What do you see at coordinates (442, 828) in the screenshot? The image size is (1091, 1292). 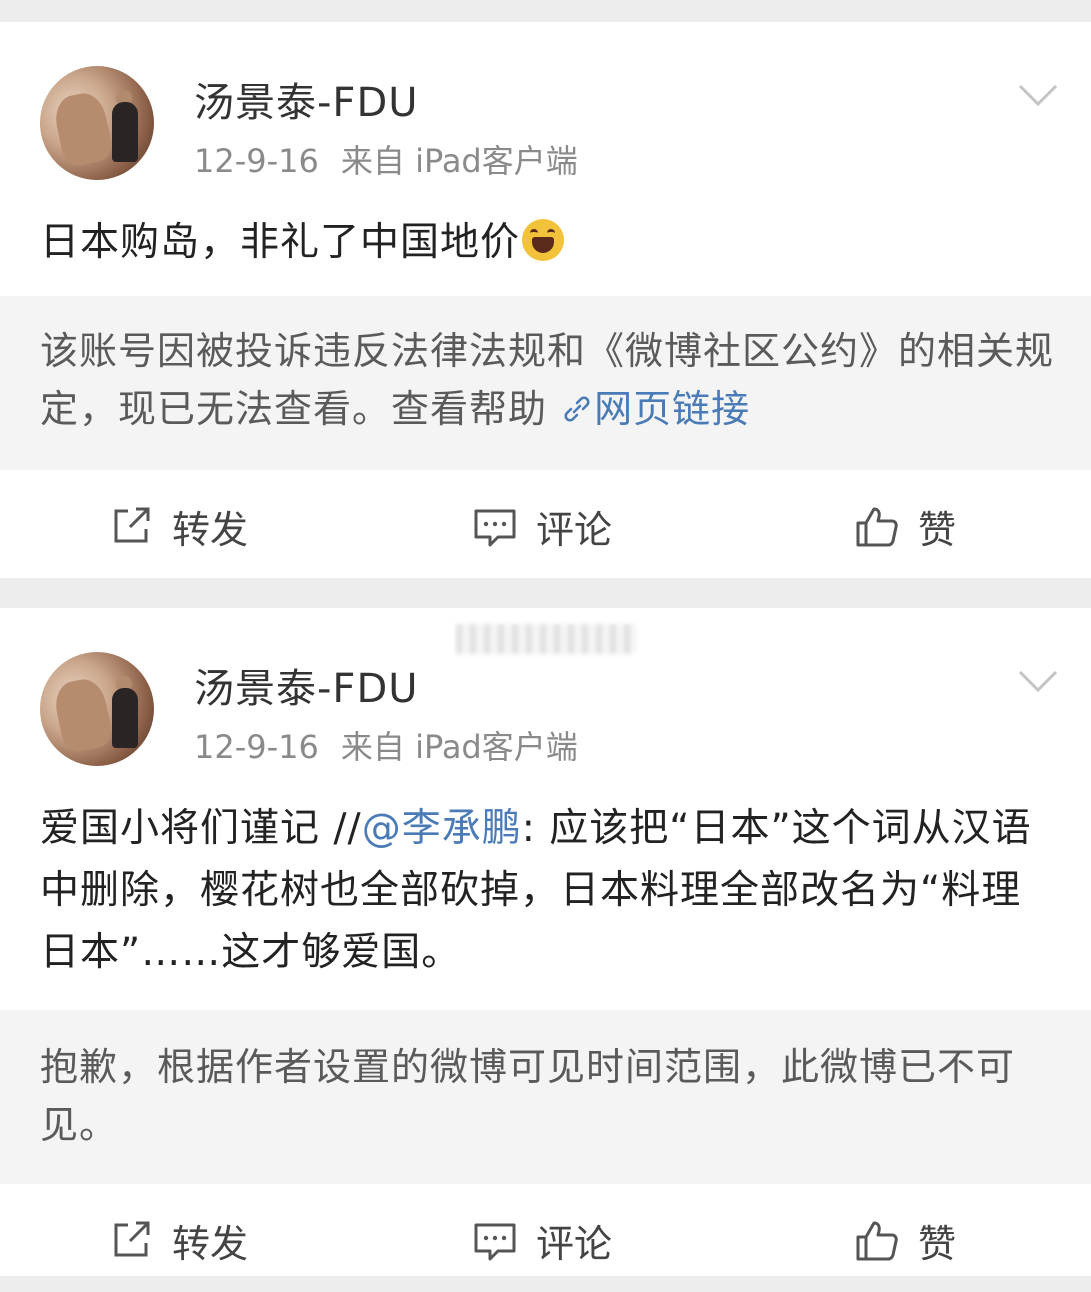 I see `mention-link: @李承鹏` at bounding box center [442, 828].